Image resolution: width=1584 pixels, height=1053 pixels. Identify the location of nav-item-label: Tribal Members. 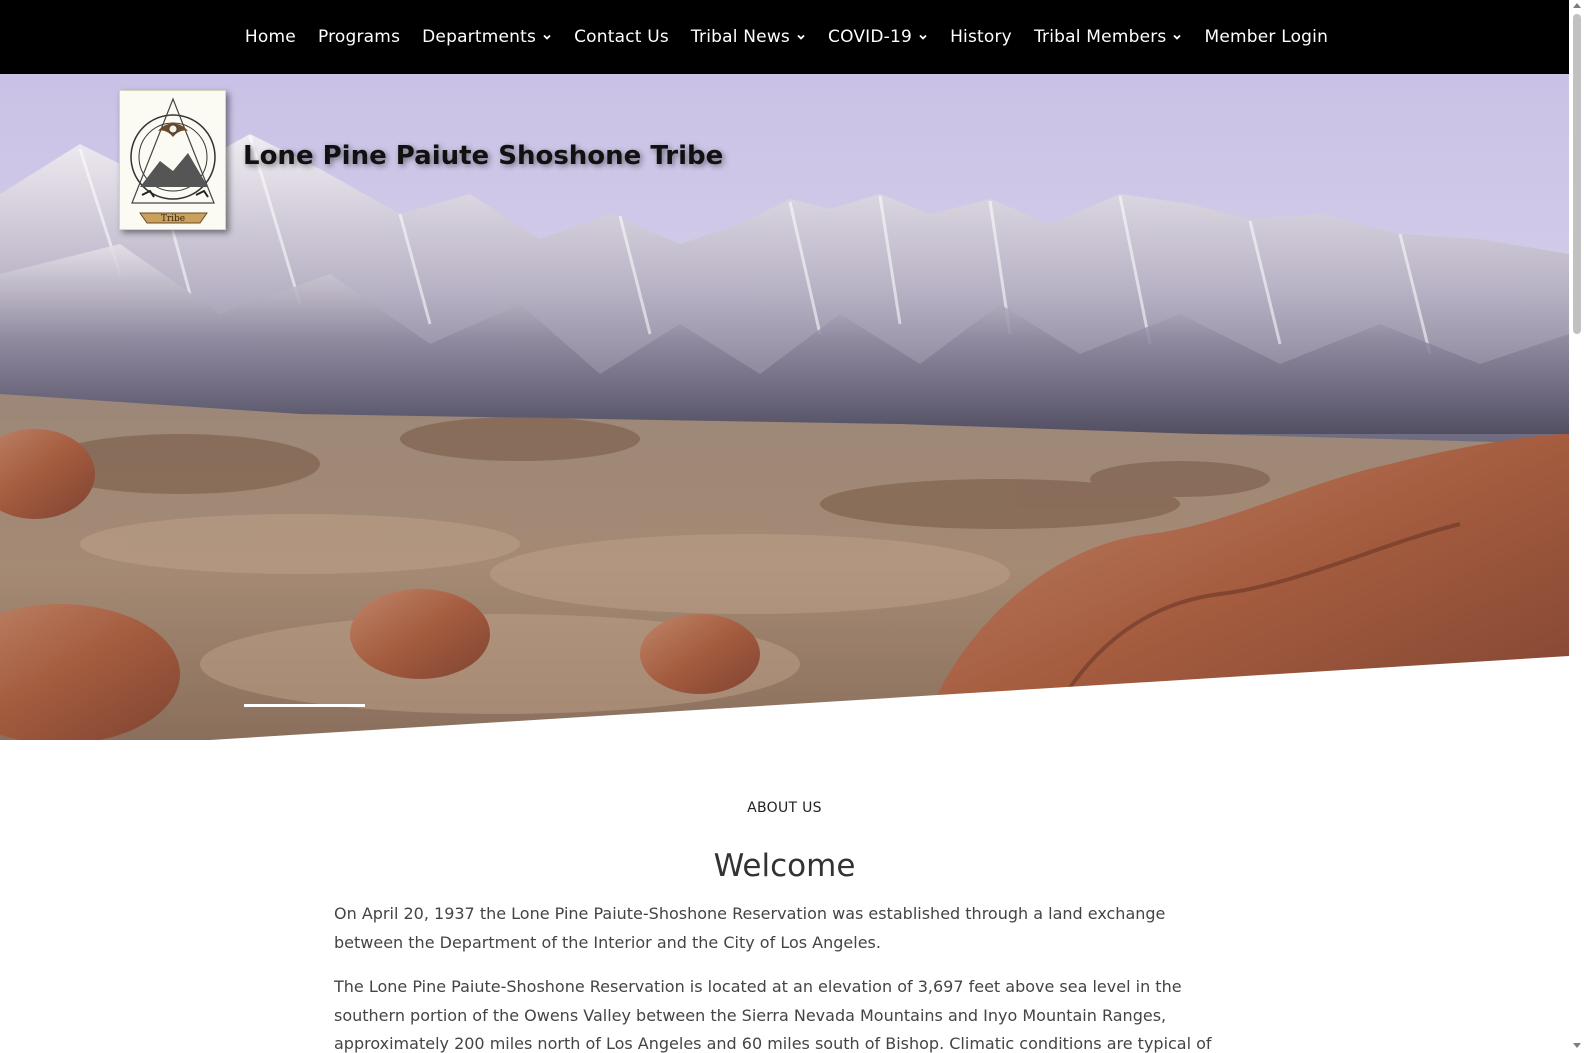
(1100, 37).